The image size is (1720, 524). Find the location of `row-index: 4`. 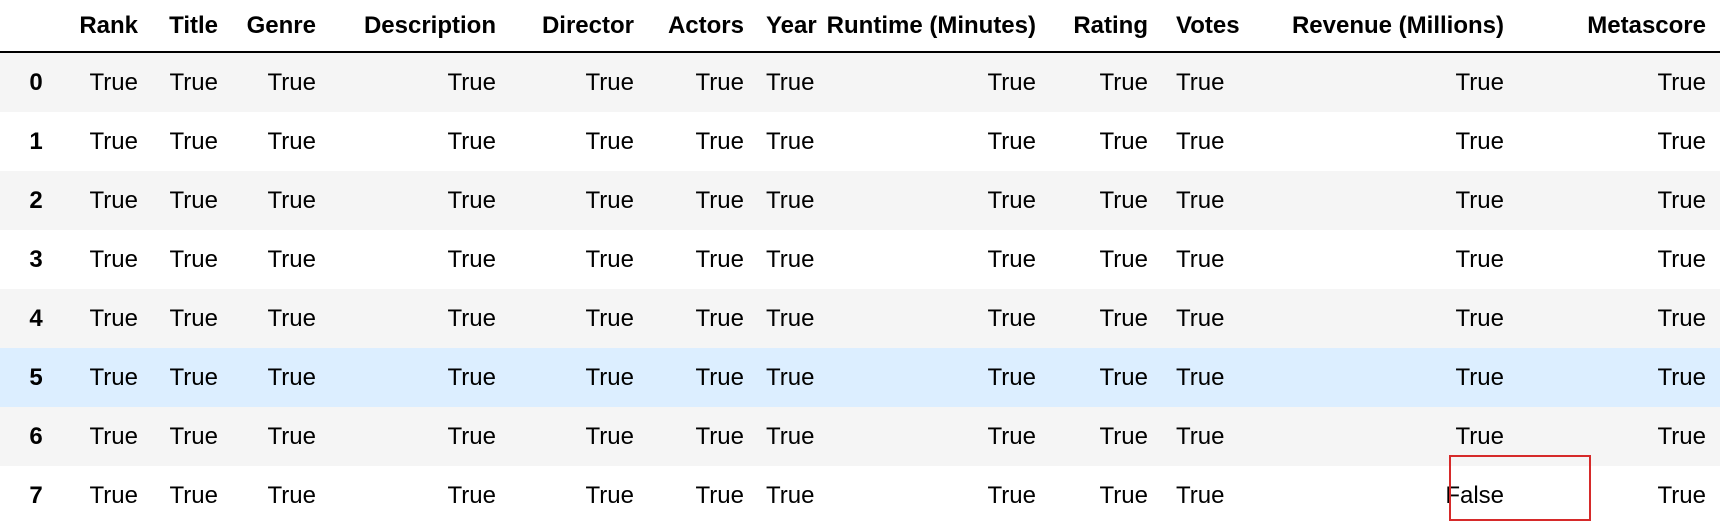

row-index: 4 is located at coordinates (36, 318).